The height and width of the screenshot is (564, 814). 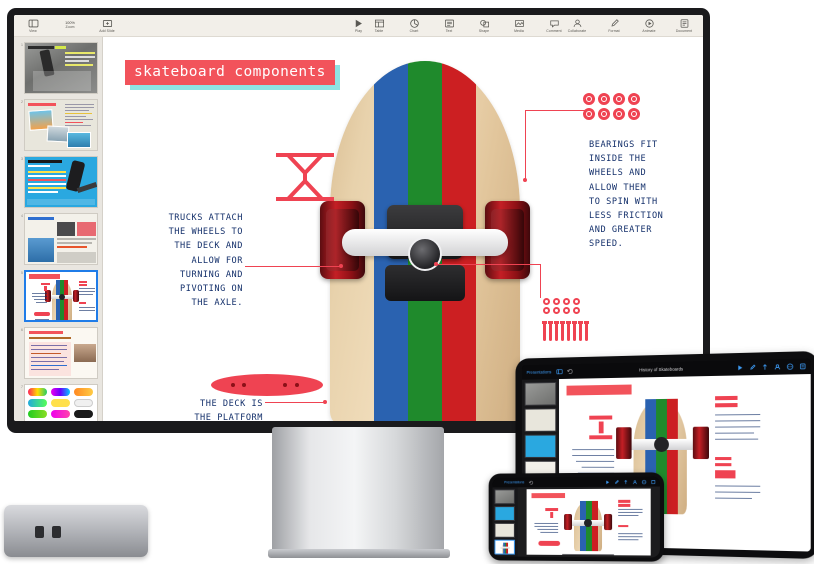 I want to click on bearing-ring, so click(x=634, y=114).